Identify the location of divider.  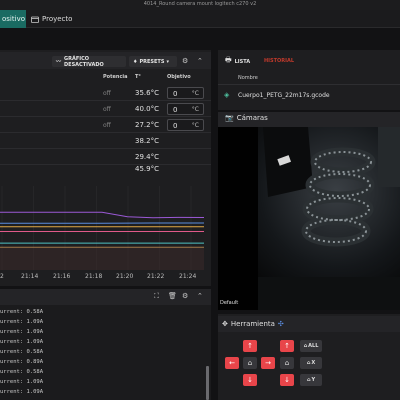
(309, 84).